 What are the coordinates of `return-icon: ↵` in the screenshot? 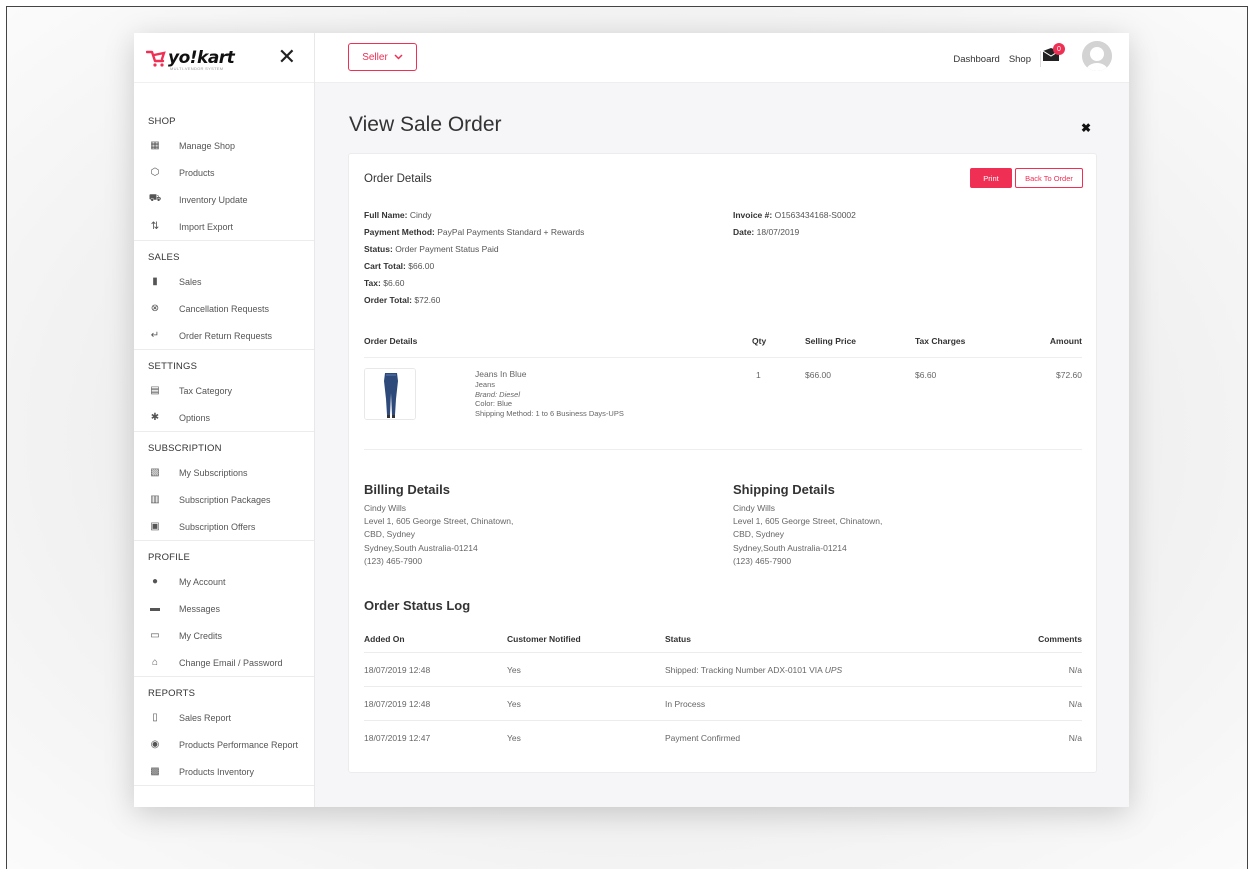 It's located at (155, 335).